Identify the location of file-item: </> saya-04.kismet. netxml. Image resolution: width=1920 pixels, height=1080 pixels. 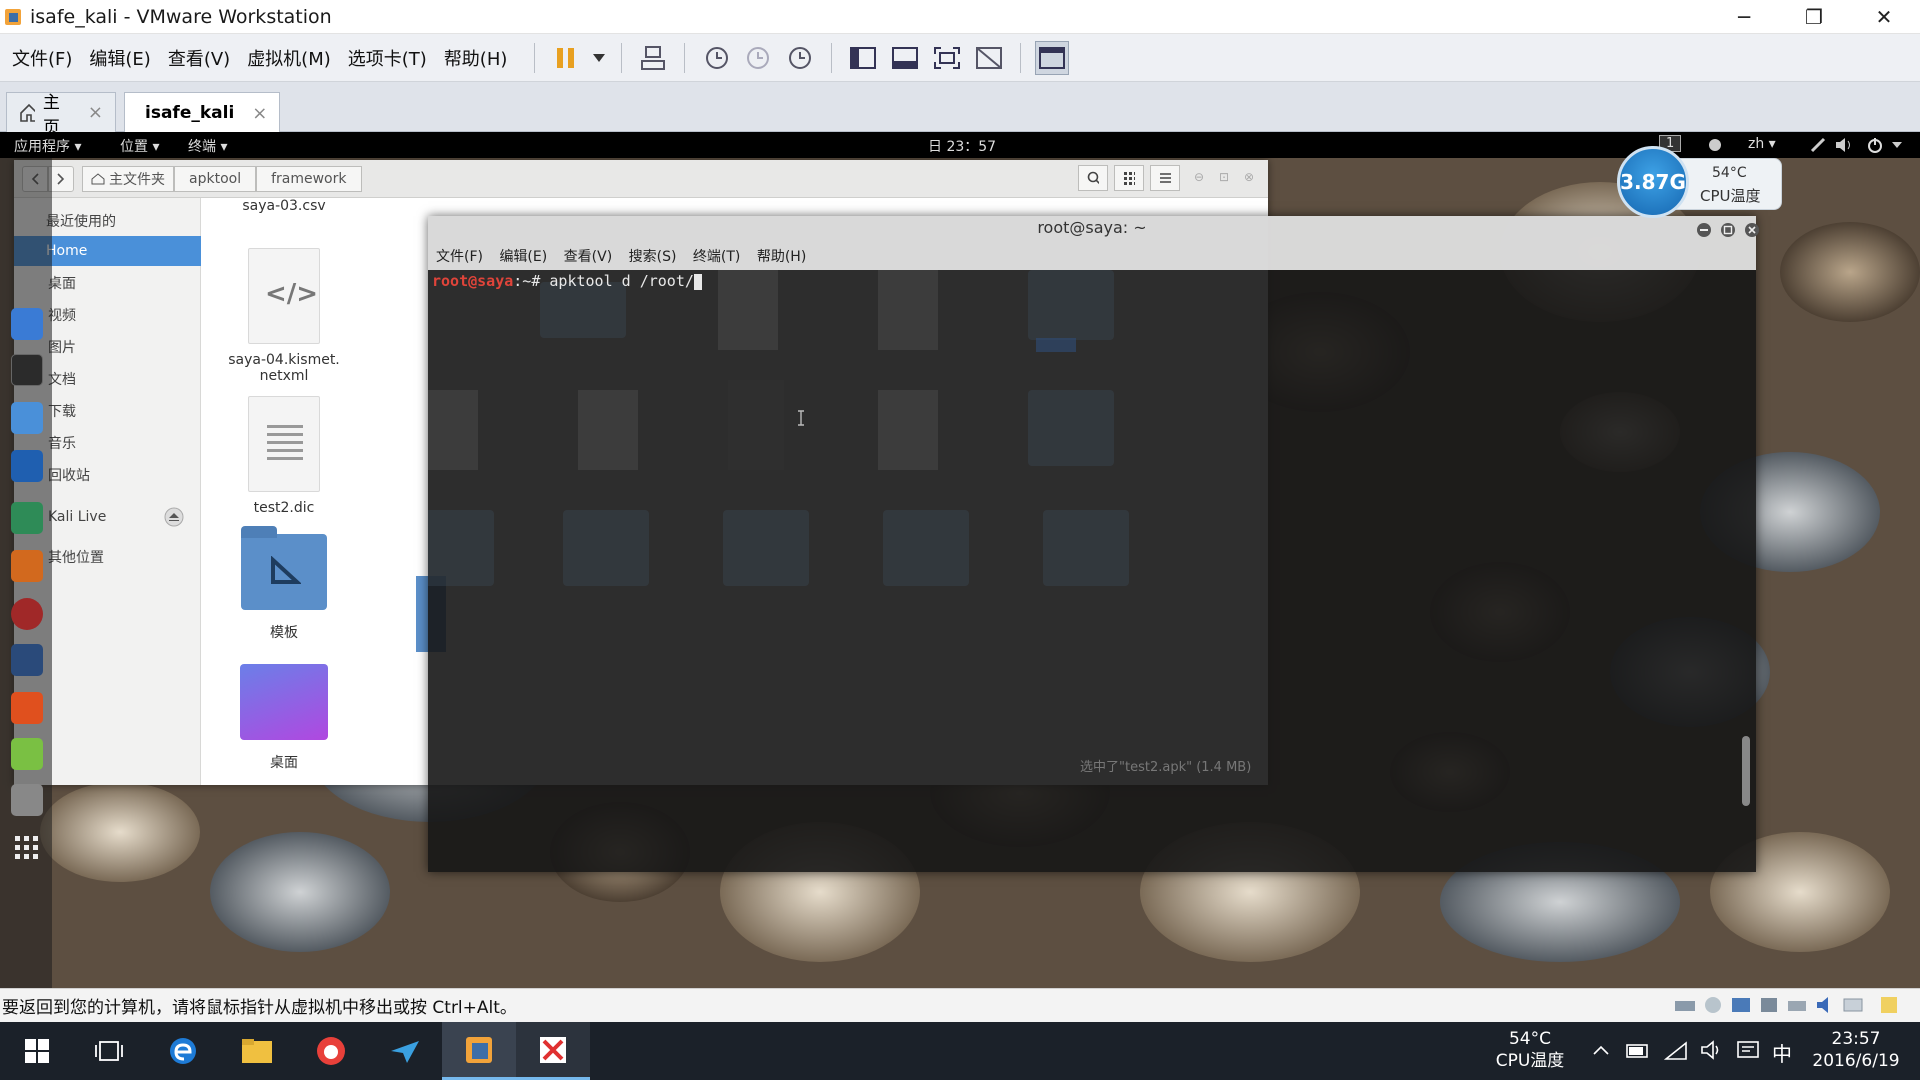
(284, 316).